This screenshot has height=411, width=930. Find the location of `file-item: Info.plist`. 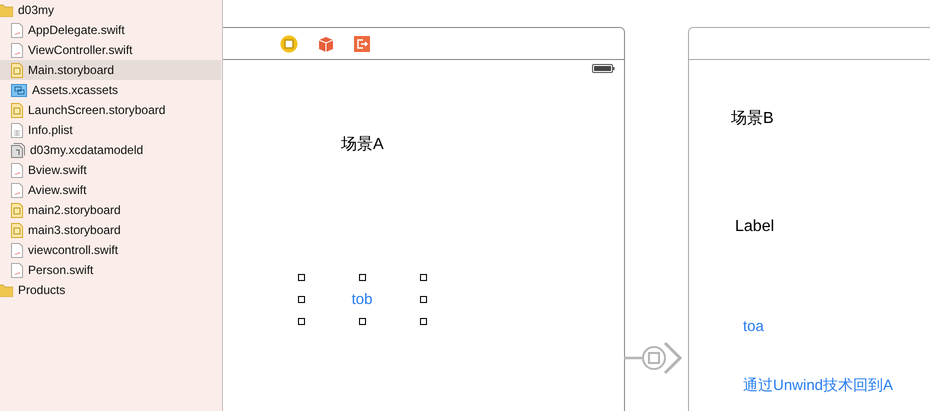

file-item: Info.plist is located at coordinates (110, 130).